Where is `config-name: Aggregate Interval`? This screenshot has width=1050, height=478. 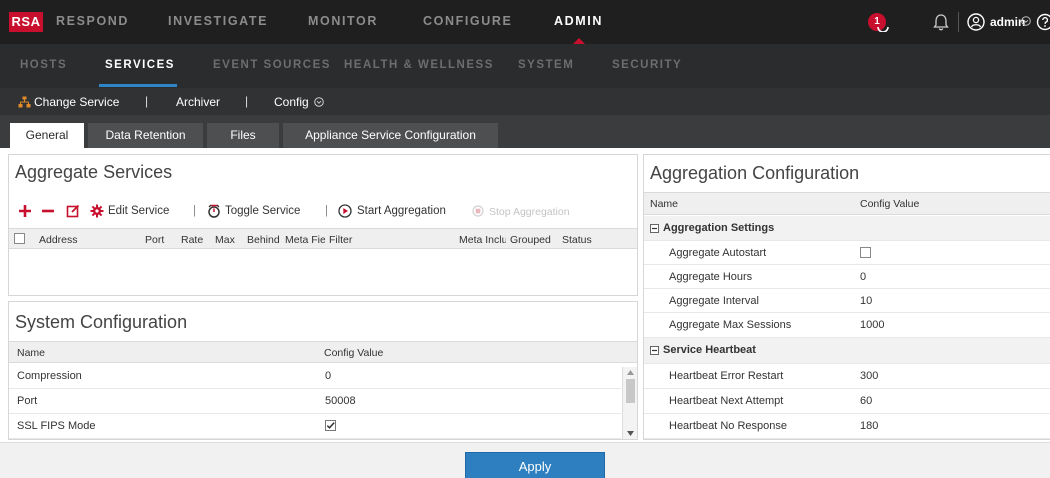
config-name: Aggregate Interval is located at coordinates (714, 301).